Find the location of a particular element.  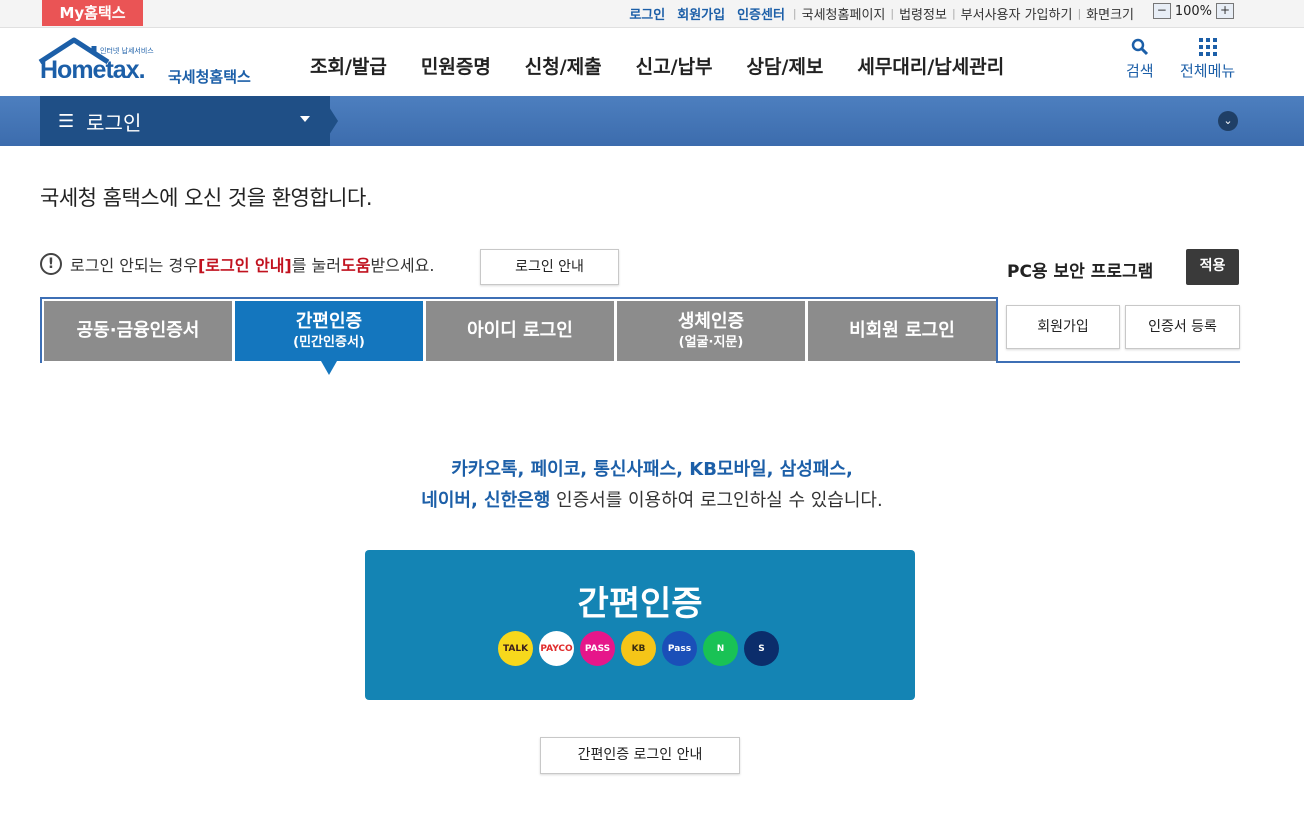

tab-joint-cert: 공동·금융인증서 is located at coordinates (138, 331).